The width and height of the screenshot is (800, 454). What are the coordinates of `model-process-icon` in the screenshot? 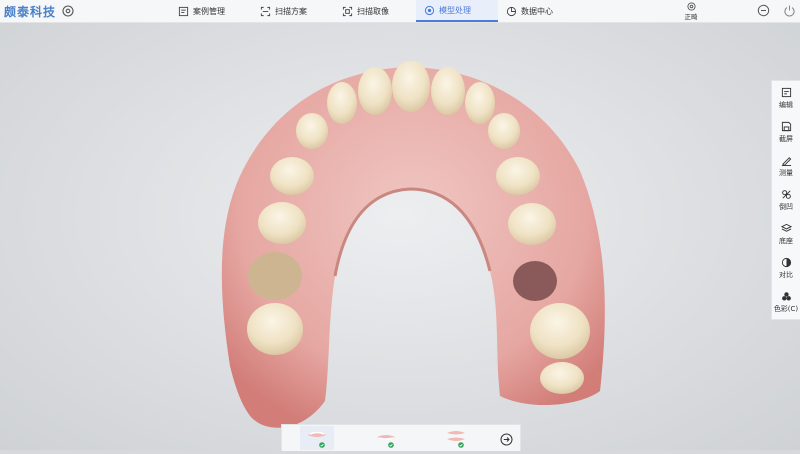 It's located at (429, 10).